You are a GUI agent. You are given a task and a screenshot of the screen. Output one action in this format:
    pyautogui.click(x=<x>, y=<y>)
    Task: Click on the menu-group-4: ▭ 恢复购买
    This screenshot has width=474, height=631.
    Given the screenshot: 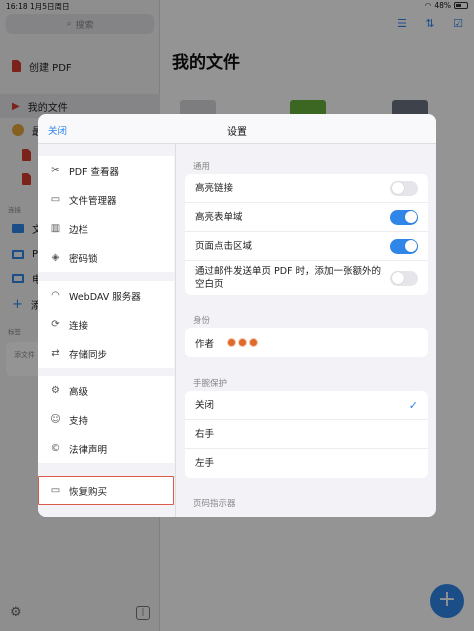 What is the action you would take?
    pyautogui.click(x=106, y=490)
    